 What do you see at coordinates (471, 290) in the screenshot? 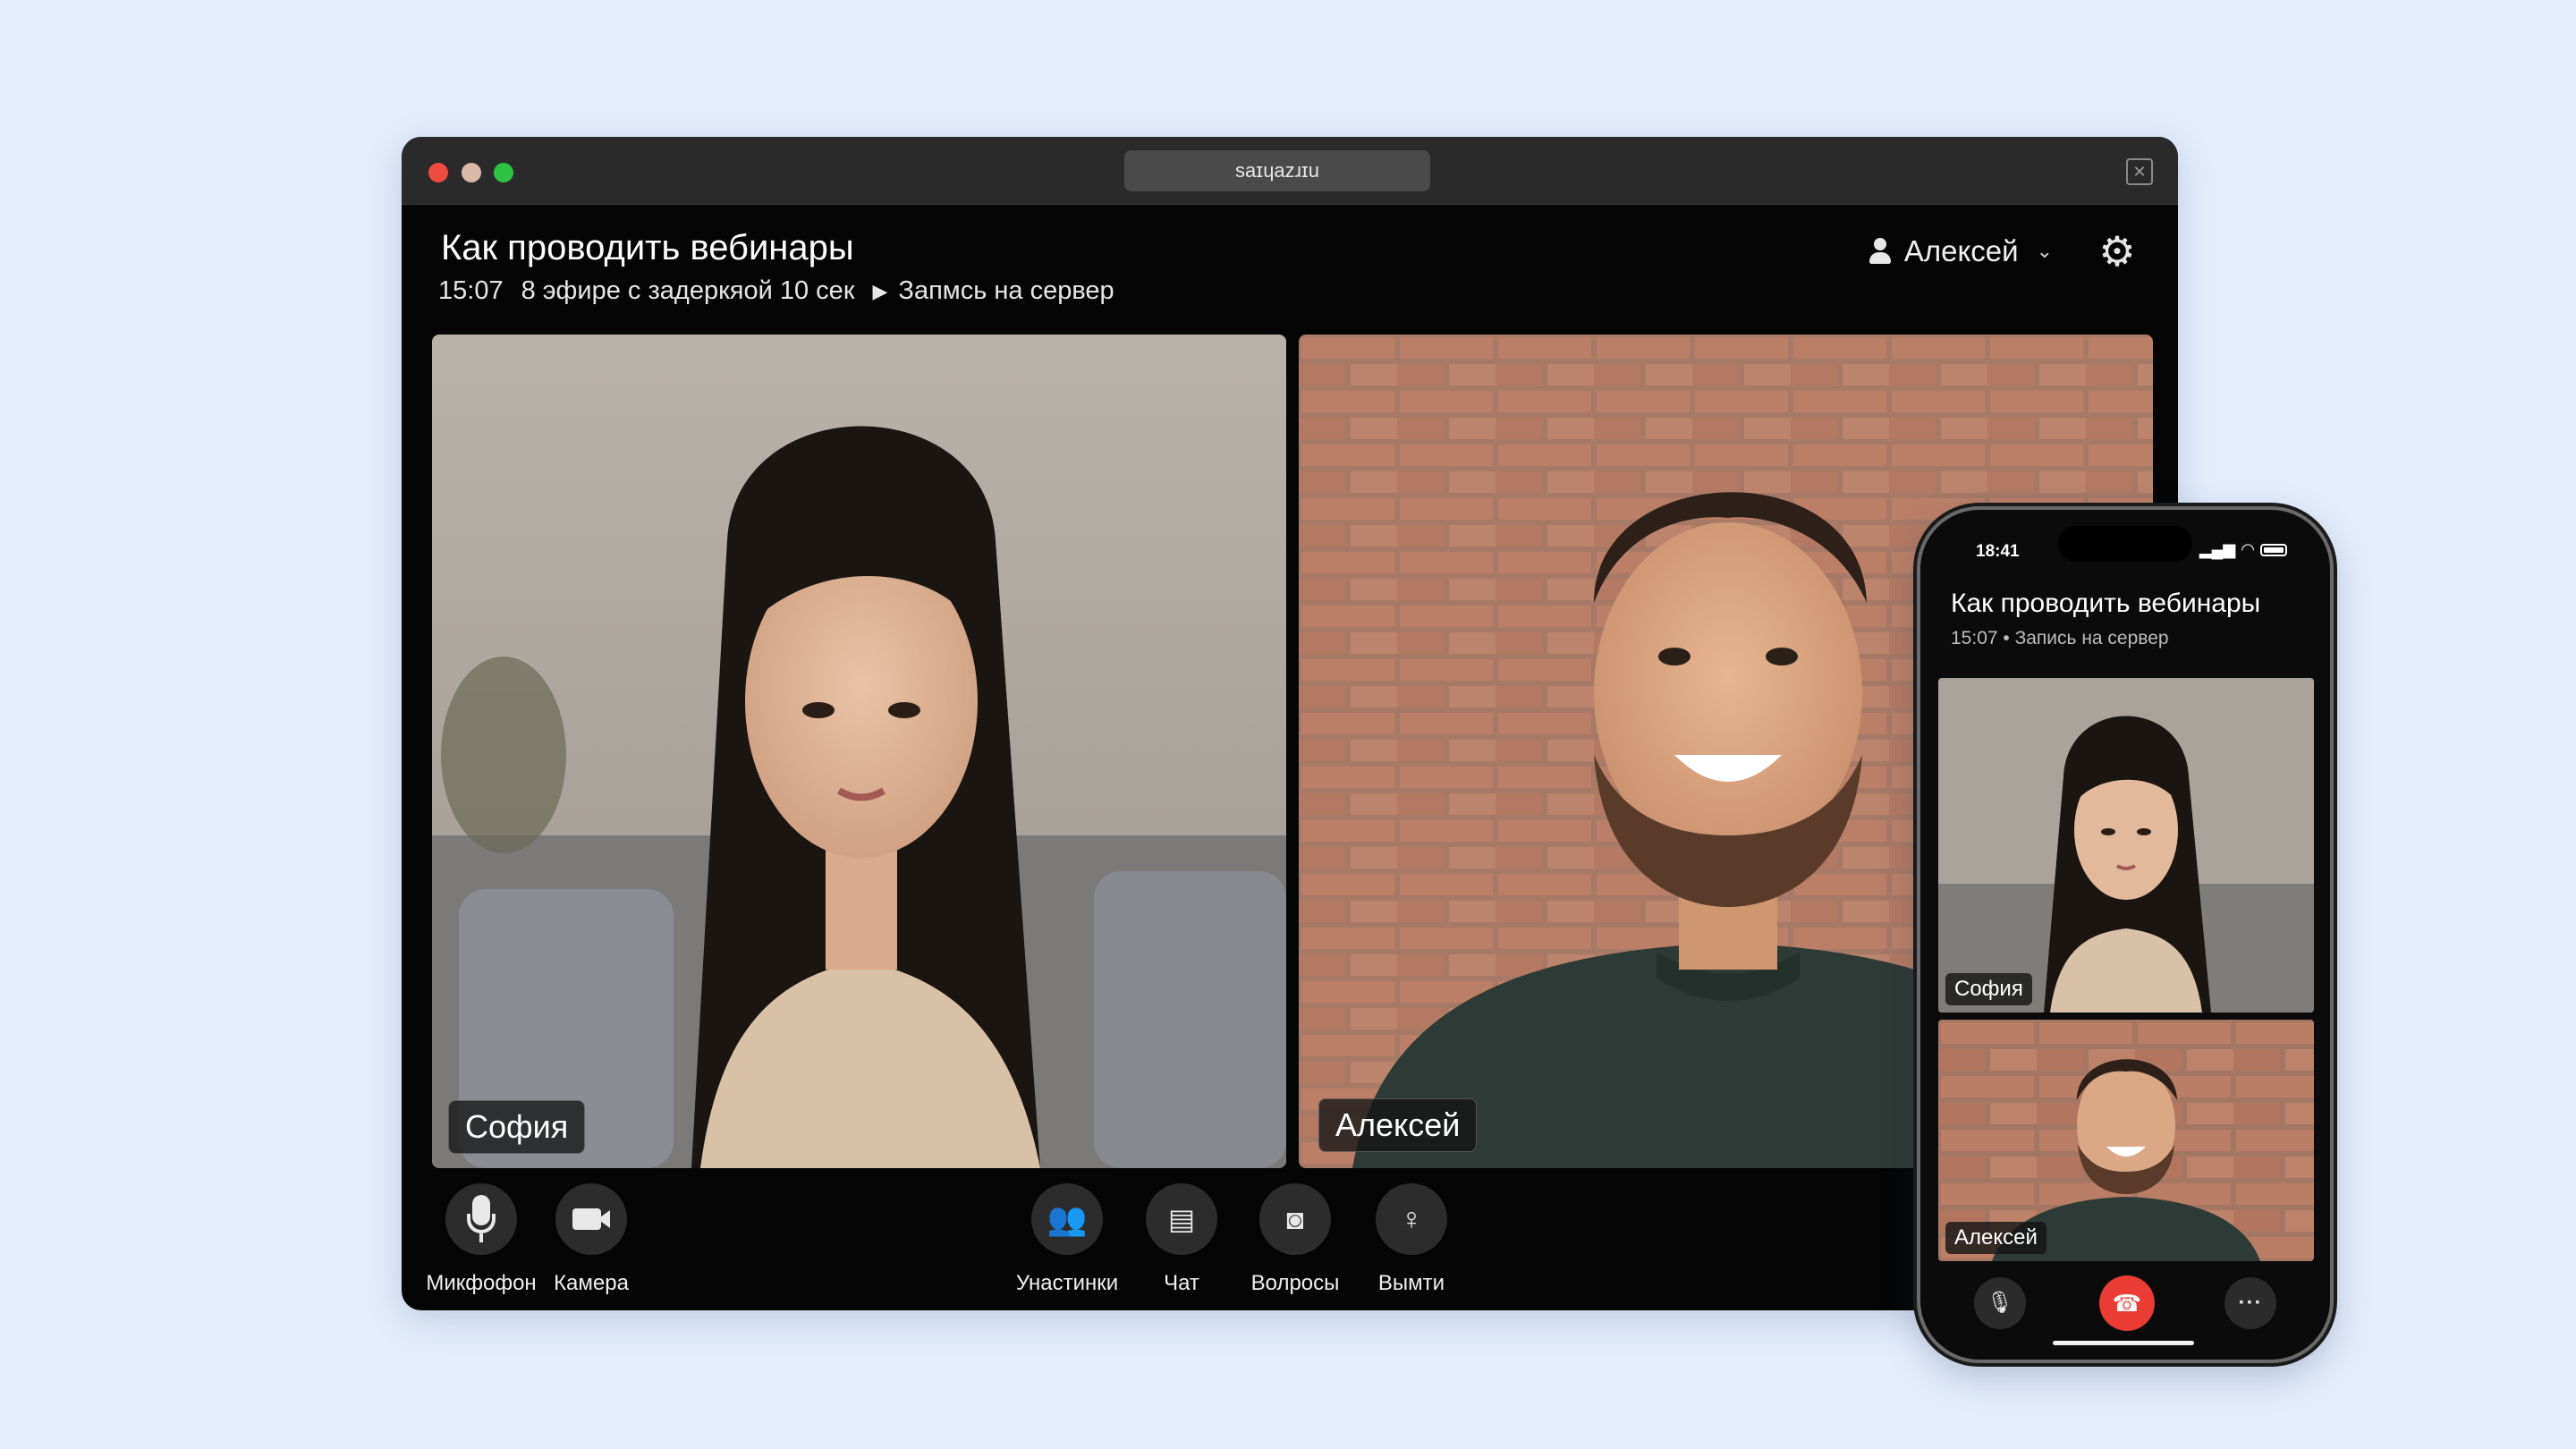
I see `meeting-time: 15:07` at bounding box center [471, 290].